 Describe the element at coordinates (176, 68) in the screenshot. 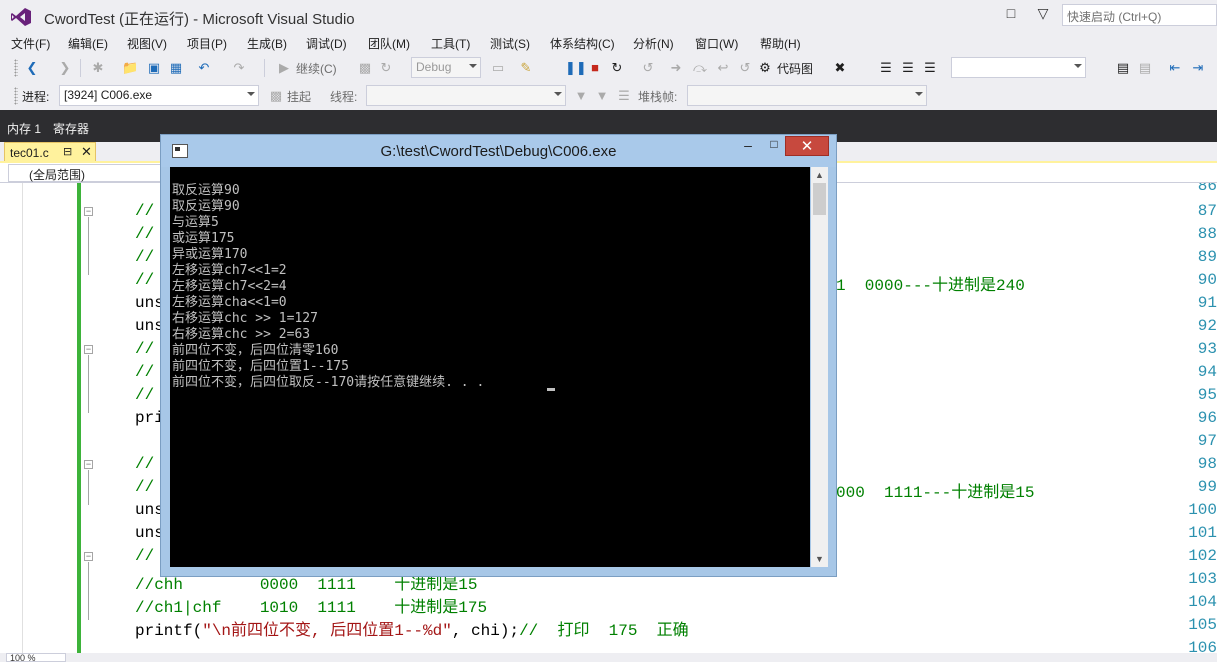

I see `save-all-icon: ▦` at that location.